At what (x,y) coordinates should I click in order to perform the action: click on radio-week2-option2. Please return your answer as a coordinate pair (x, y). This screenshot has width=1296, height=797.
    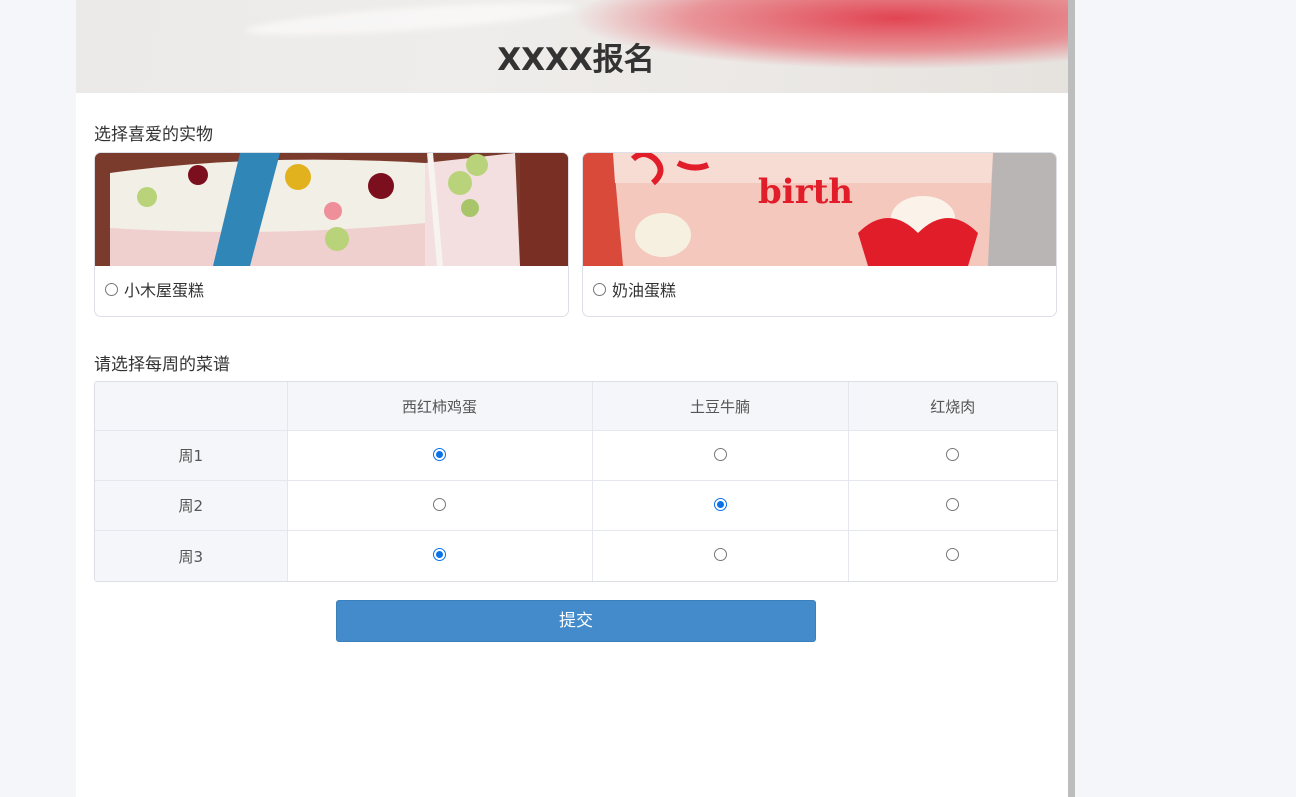
    Looking at the image, I should click on (720, 504).